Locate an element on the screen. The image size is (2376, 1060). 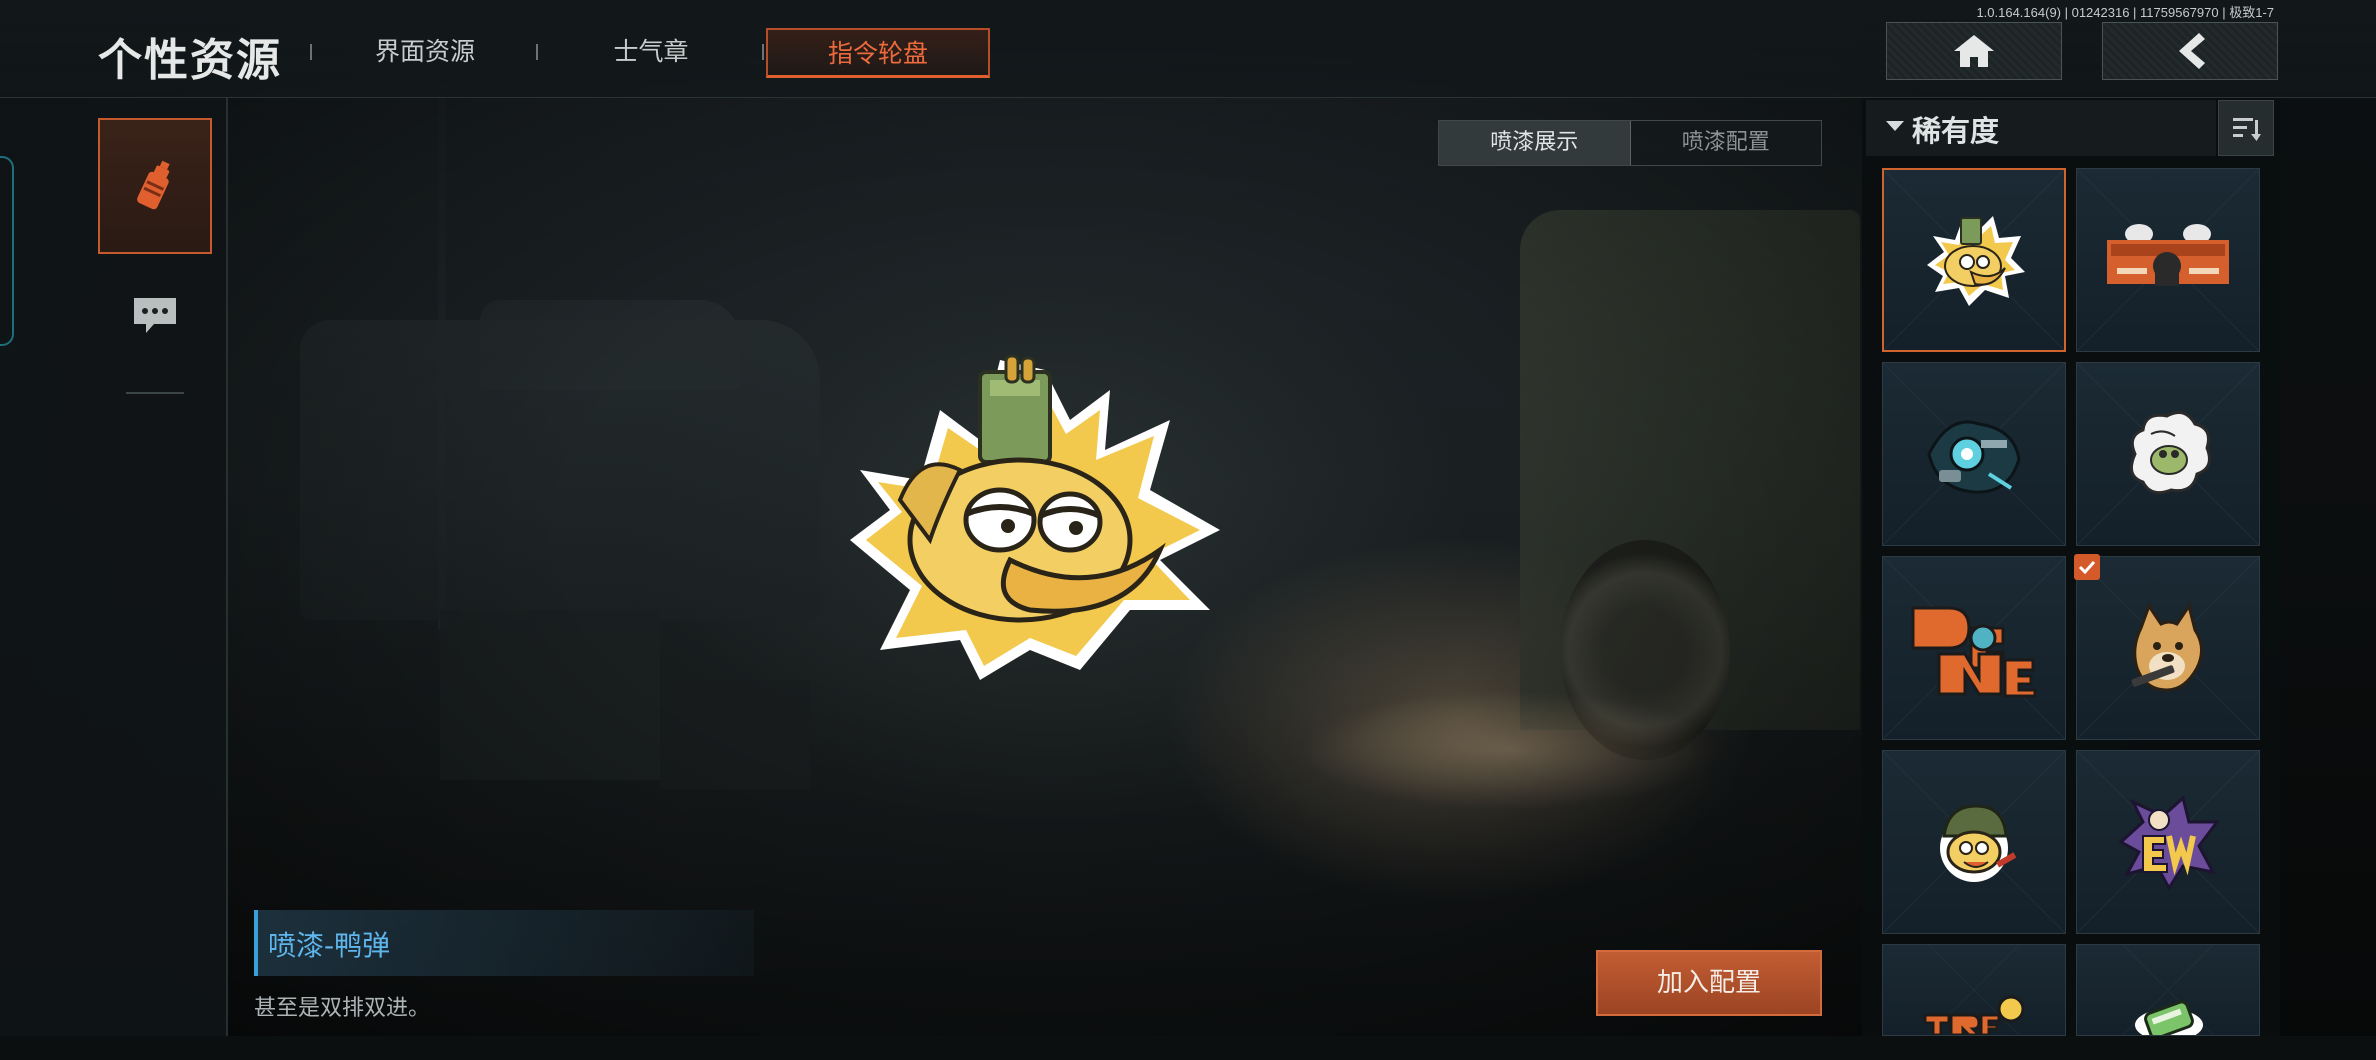
helmet-duck-spray-icon is located at coordinates (1978, 843).